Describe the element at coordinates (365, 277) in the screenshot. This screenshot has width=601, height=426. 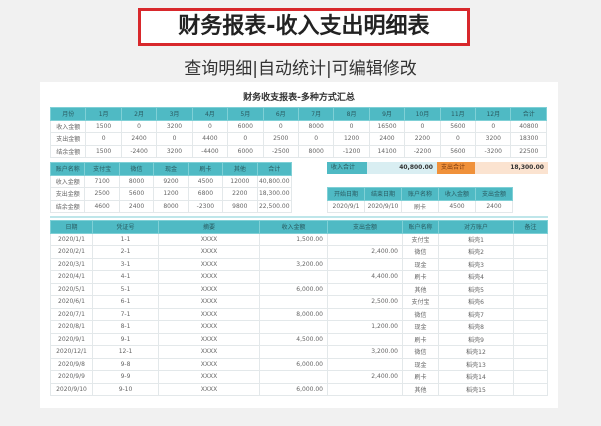
I see `table-cell: 4,400.00` at that location.